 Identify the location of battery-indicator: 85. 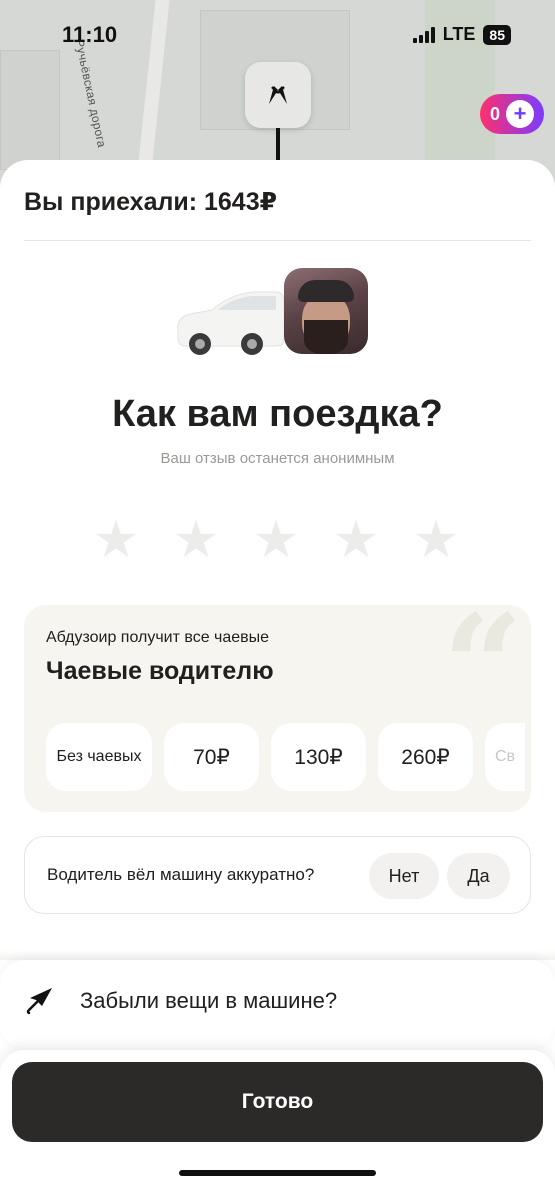
(497, 34).